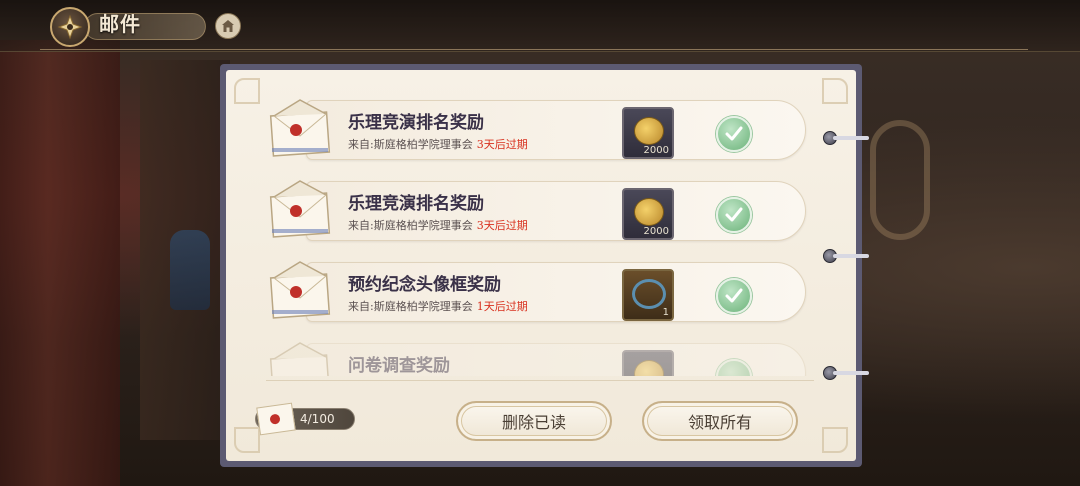 The width and height of the screenshot is (1080, 486). What do you see at coordinates (900, 180) in the screenshot?
I see `background-ornament` at bounding box center [900, 180].